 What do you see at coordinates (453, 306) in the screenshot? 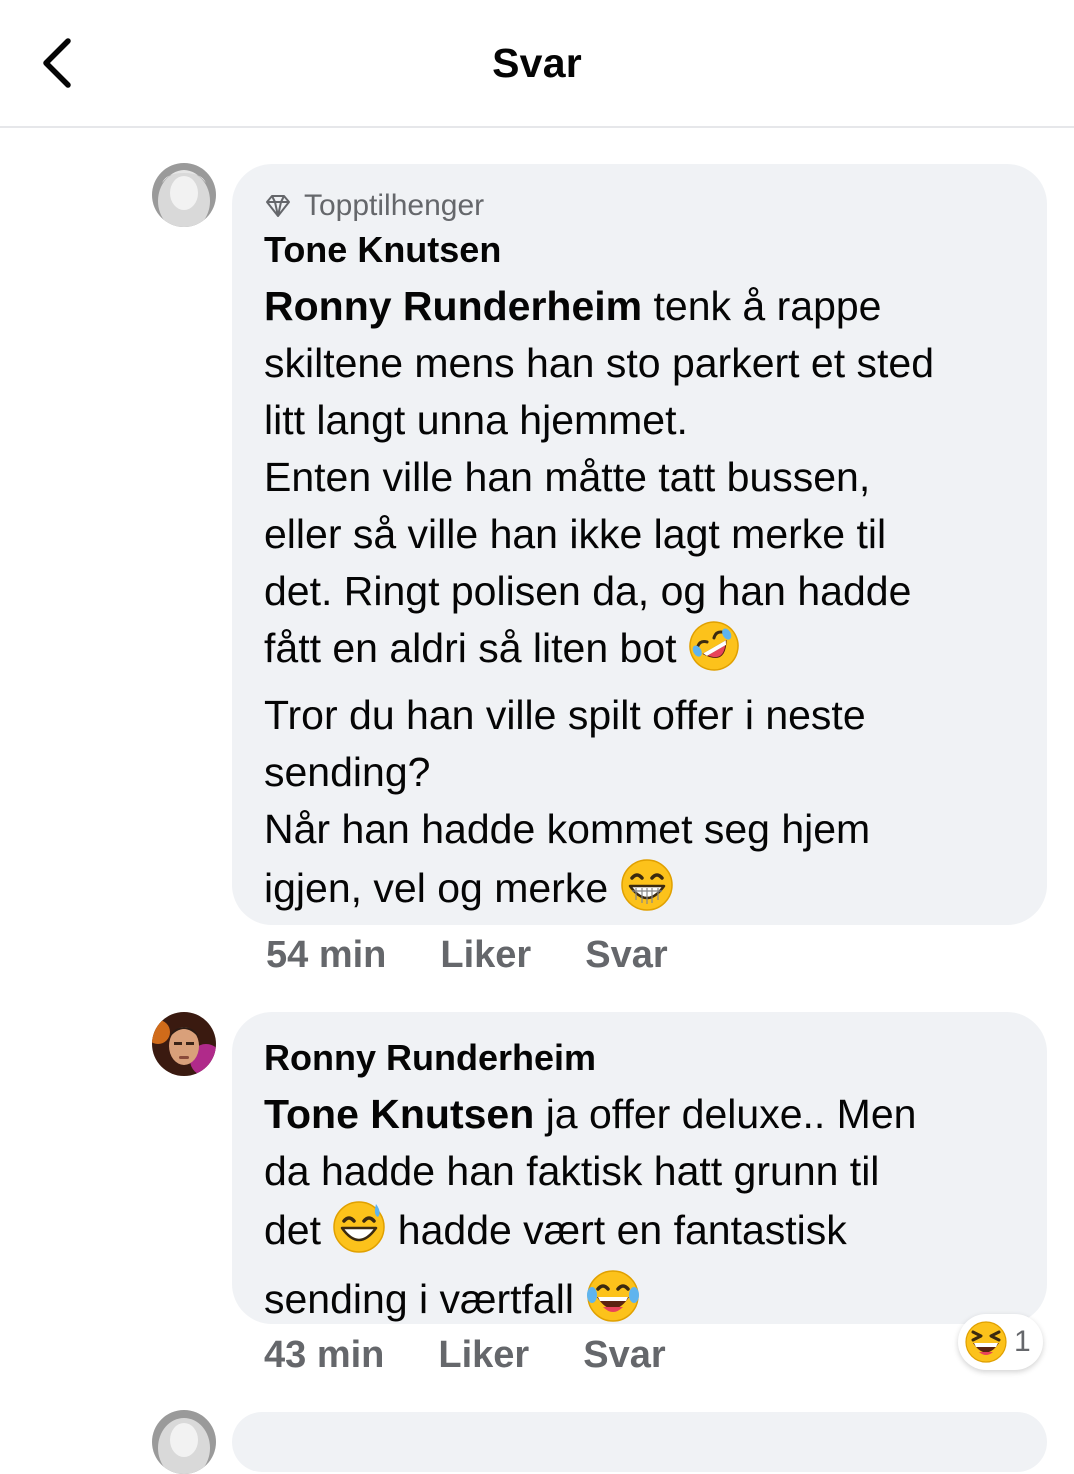
I see `mention-link: Ronny Runderheim` at bounding box center [453, 306].